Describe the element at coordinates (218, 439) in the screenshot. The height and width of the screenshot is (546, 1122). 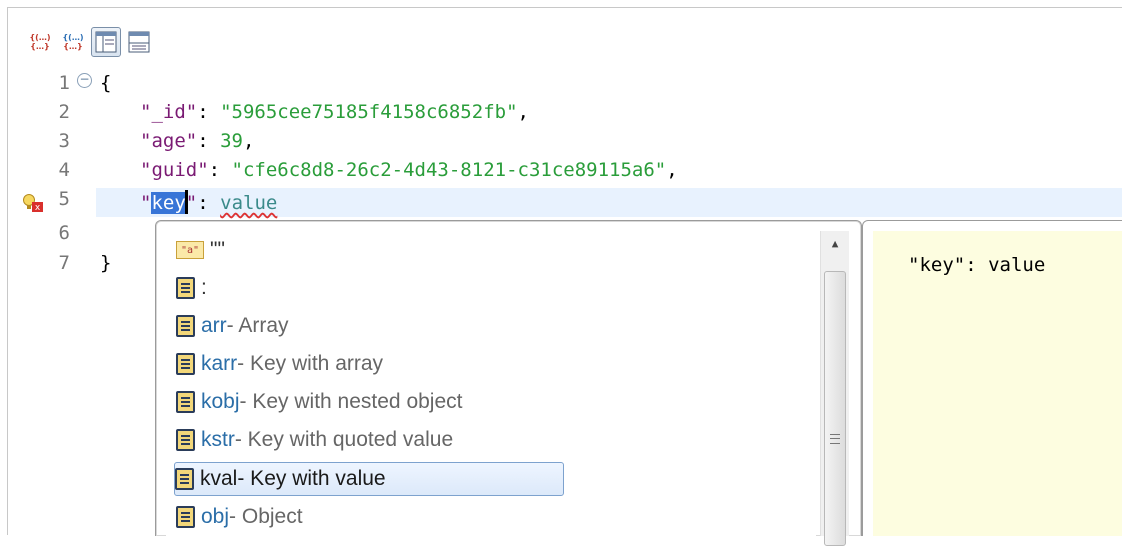
I see `proposal-keyword: kstr` at that location.